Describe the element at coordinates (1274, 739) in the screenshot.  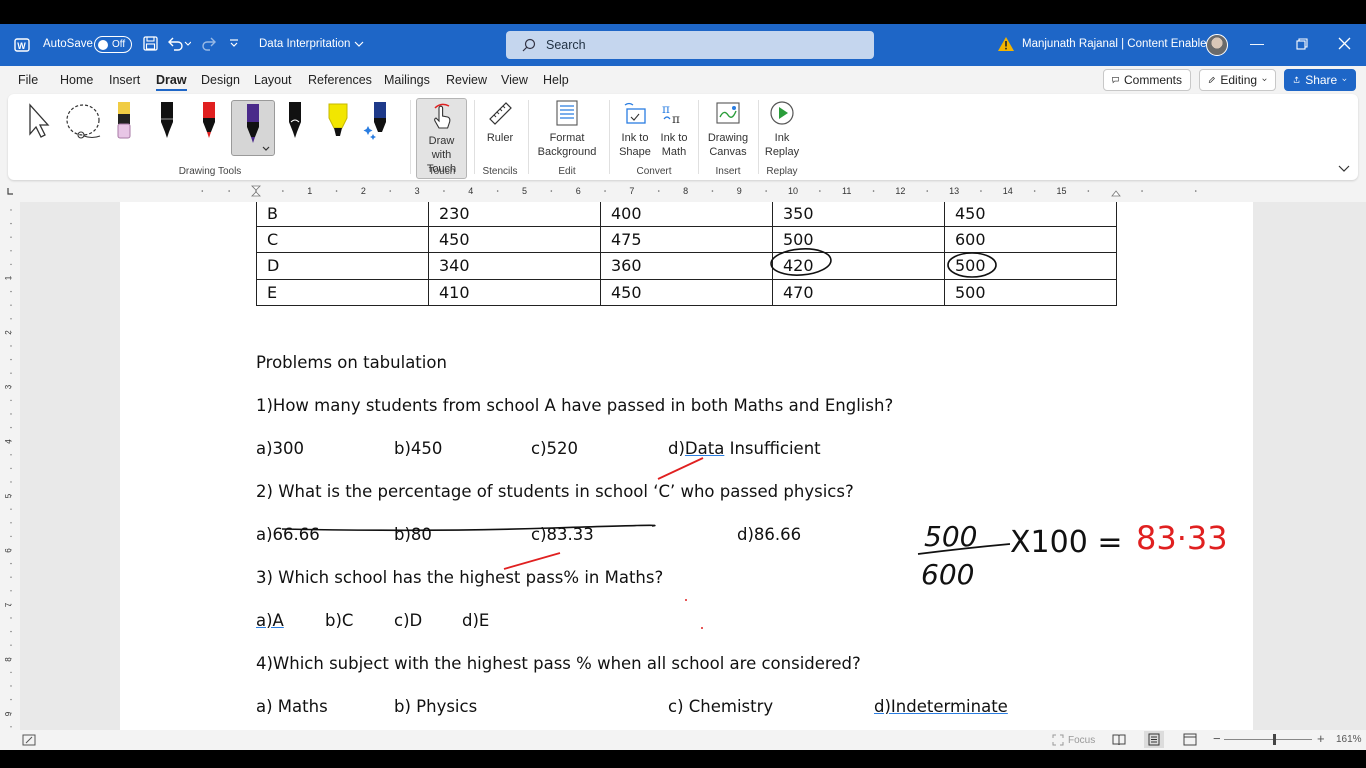
I see `zoom-slider-thumb` at that location.